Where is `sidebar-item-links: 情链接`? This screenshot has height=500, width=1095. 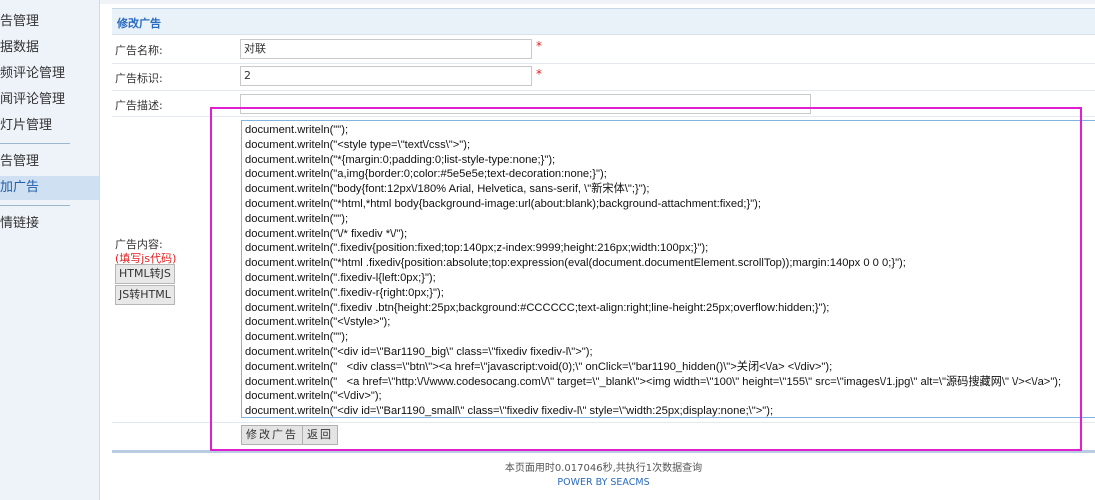 sidebar-item-links: 情链接 is located at coordinates (49, 224).